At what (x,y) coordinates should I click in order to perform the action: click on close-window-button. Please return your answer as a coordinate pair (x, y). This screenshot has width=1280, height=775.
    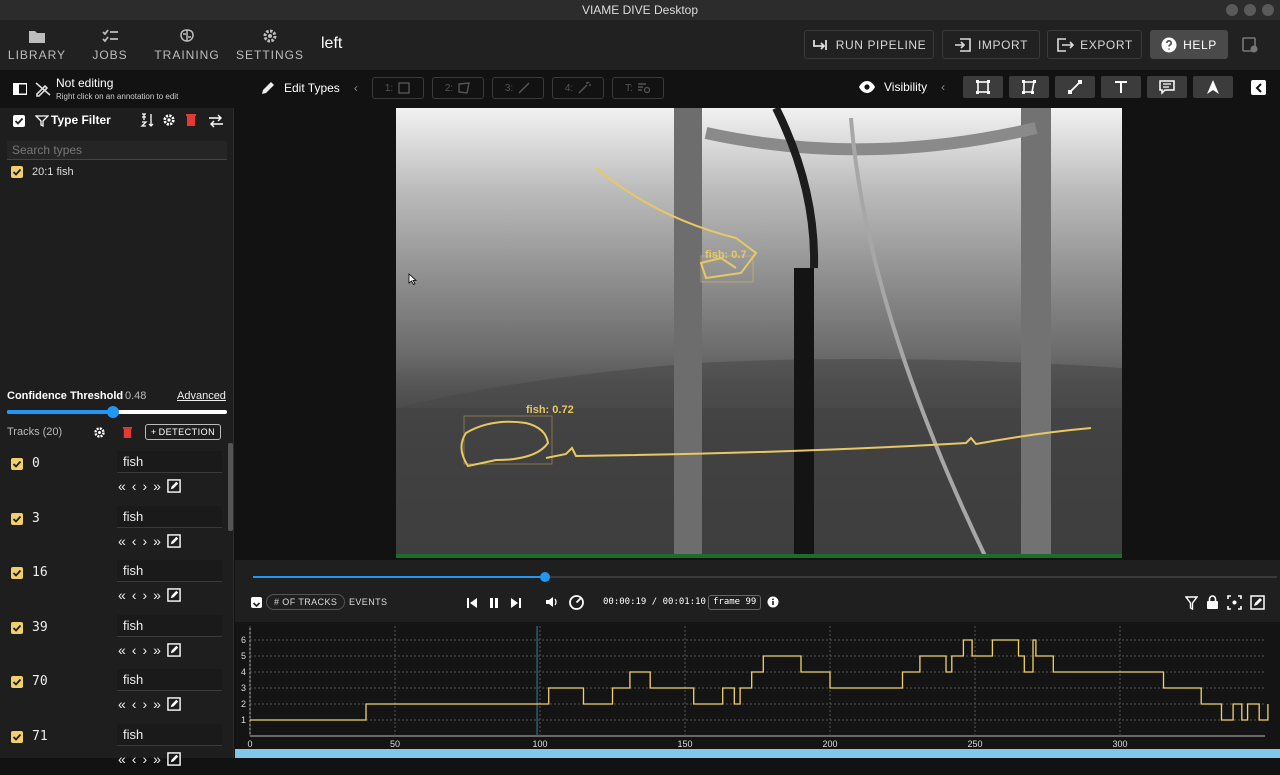
    Looking at the image, I should click on (1268, 10).